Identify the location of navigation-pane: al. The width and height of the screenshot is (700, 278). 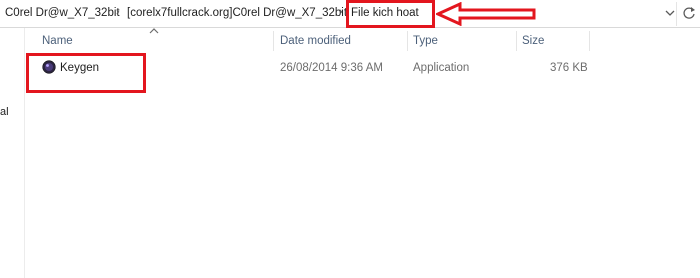
(12, 153).